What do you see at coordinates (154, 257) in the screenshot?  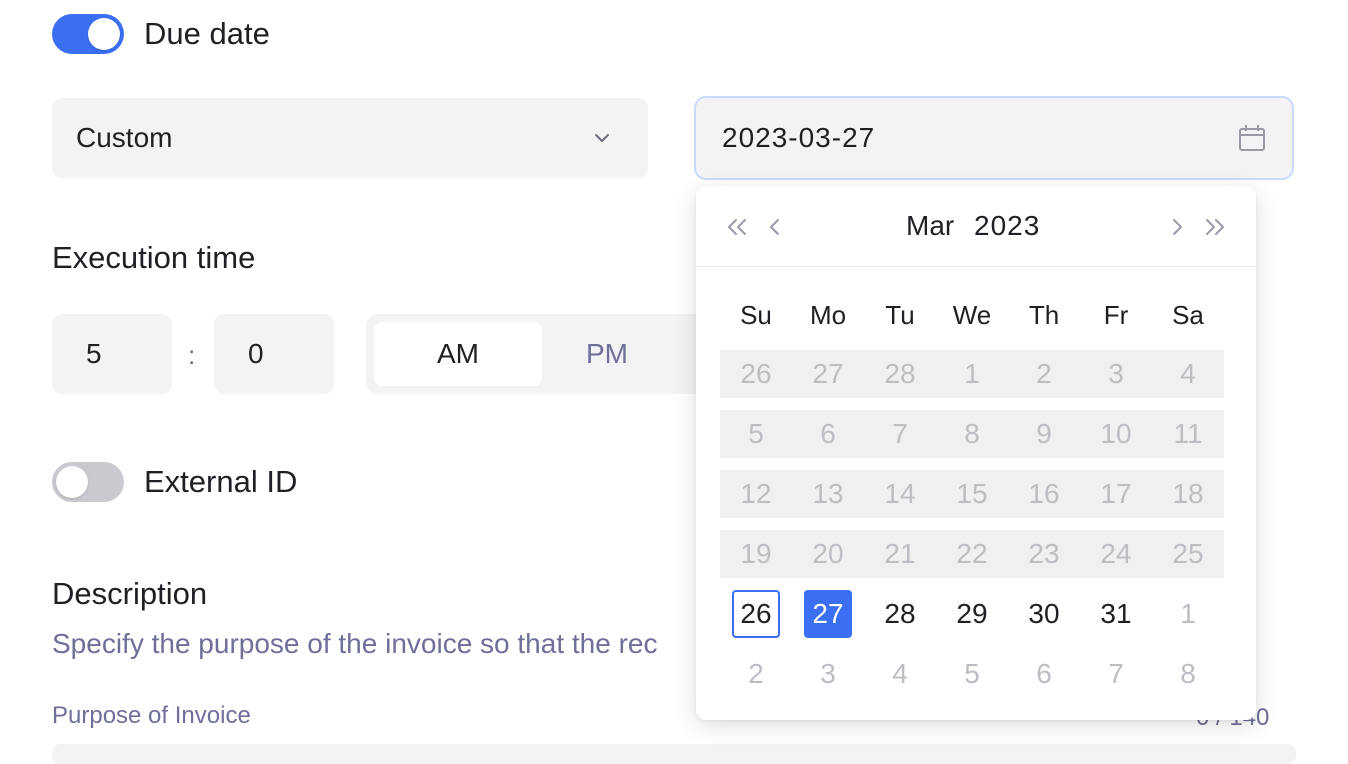 I see `execution-time-heading: Execution time` at bounding box center [154, 257].